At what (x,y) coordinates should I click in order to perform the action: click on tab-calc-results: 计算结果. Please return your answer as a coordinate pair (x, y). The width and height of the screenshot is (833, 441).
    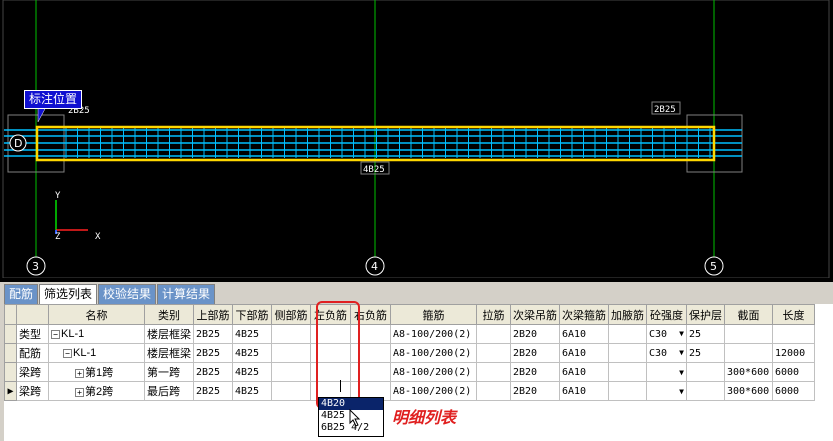
    Looking at the image, I should click on (186, 294).